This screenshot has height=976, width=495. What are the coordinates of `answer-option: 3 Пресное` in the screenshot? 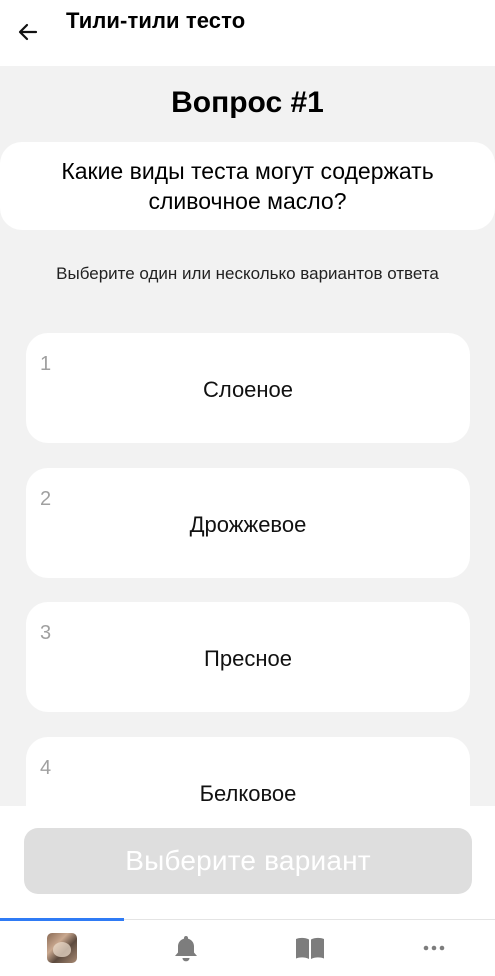 It's located at (248, 657).